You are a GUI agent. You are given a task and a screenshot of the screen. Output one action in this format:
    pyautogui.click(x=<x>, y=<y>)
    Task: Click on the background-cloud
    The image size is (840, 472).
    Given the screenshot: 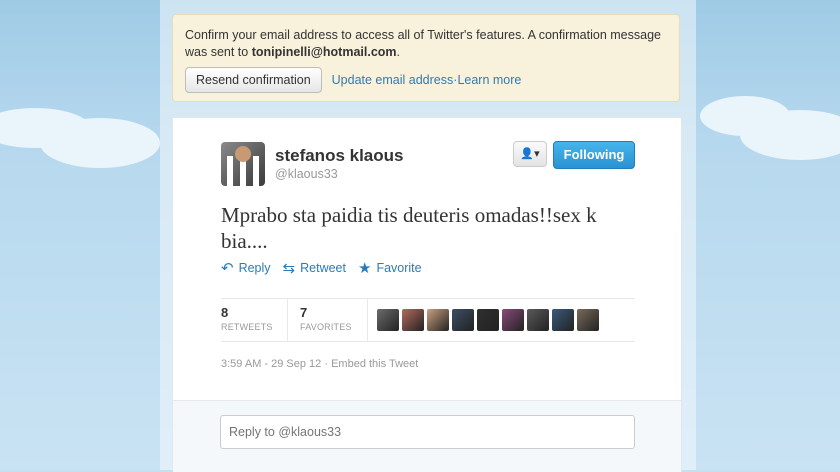 What is the action you would take?
    pyautogui.click(x=100, y=143)
    